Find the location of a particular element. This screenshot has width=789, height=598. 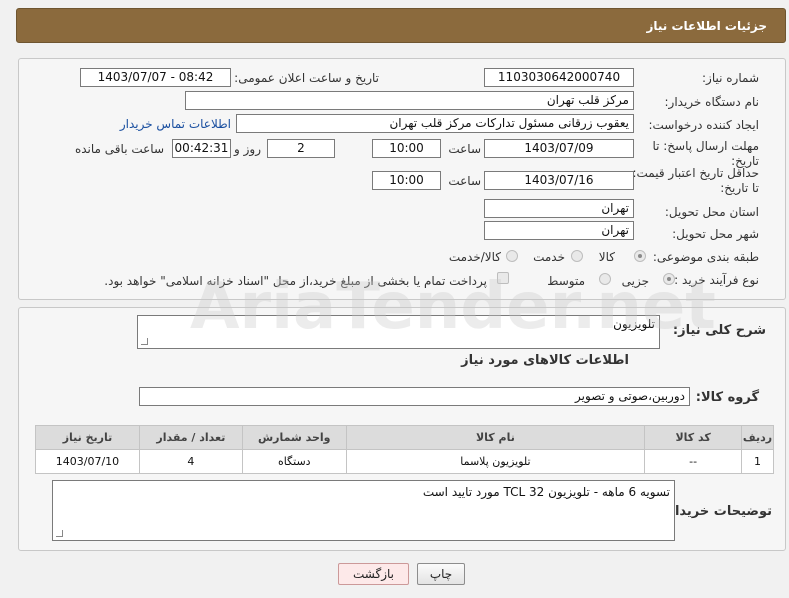

announce-label: تاریخ و ساعت اعلان عمومی: is located at coordinates (306, 78).